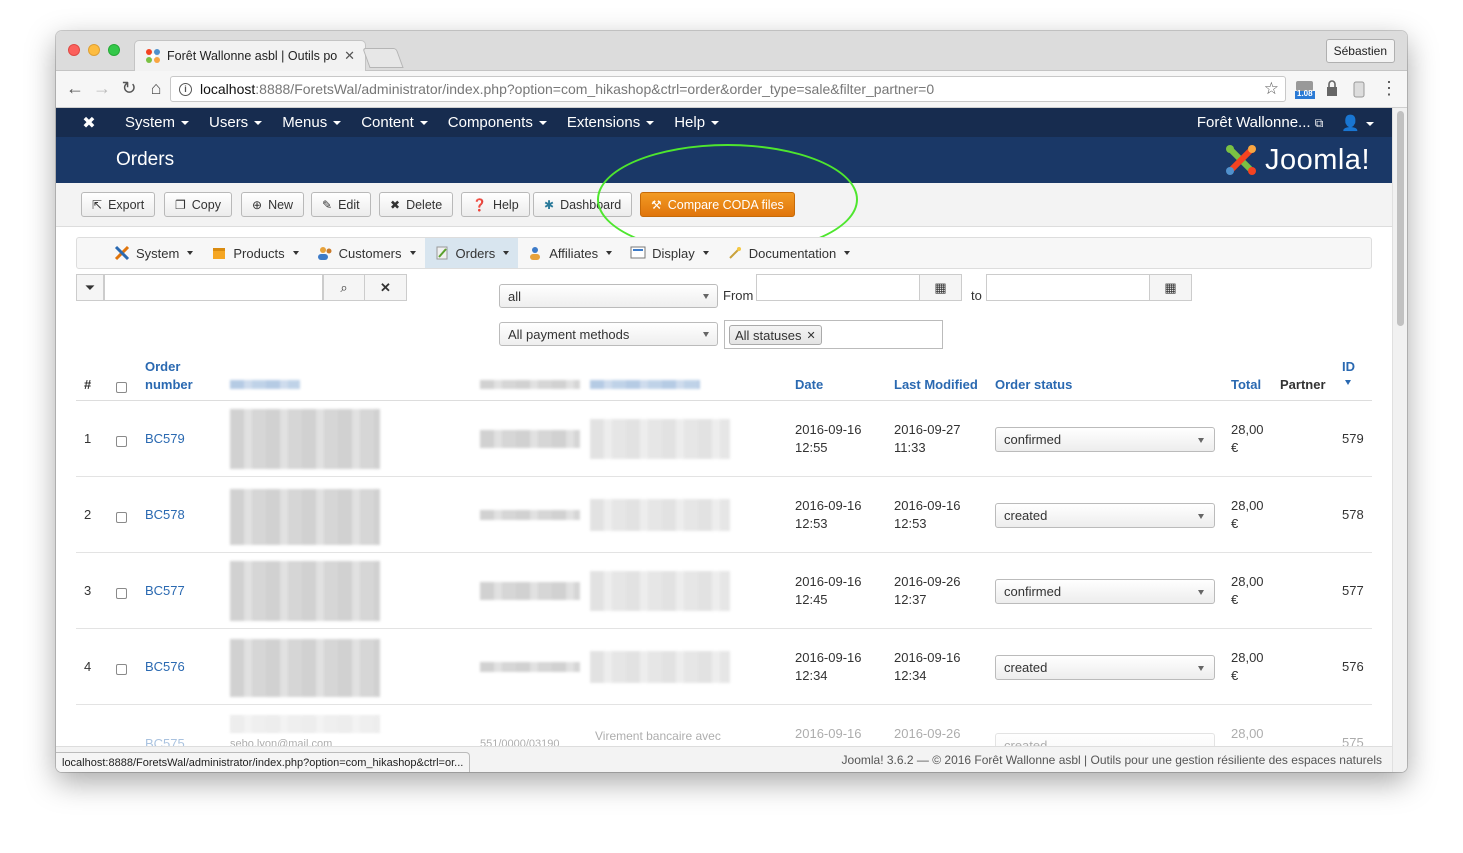 This screenshot has height=853, width=1463. I want to click on site-link: Forêt Wallonne... ⧉, so click(1260, 122).